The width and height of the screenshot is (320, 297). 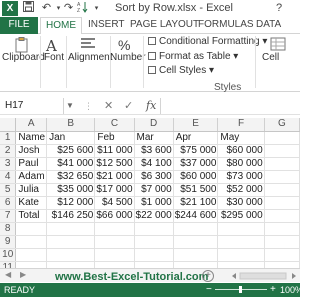 What do you see at coordinates (8, 216) in the screenshot?
I see `row-header: 7` at bounding box center [8, 216].